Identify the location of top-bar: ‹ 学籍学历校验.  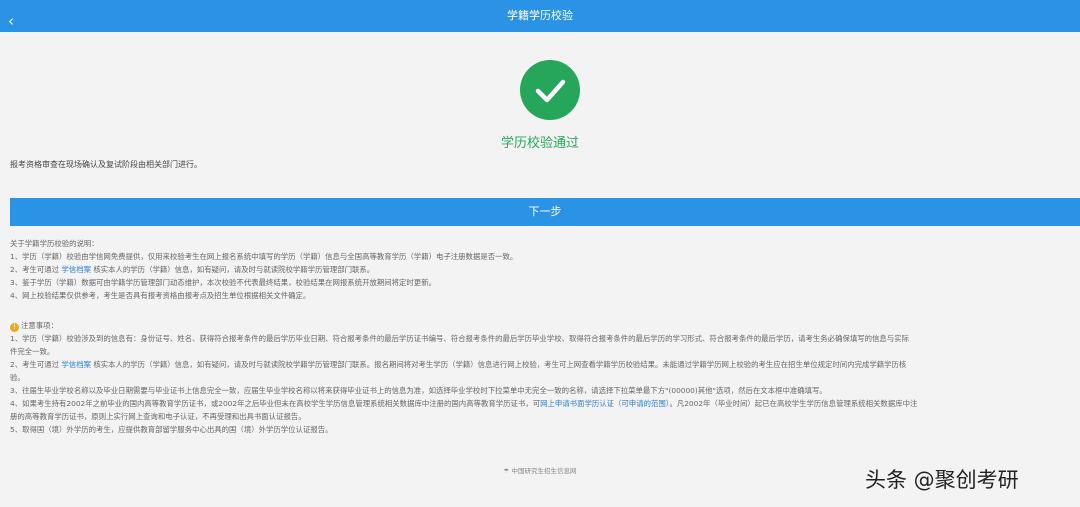
(540, 16).